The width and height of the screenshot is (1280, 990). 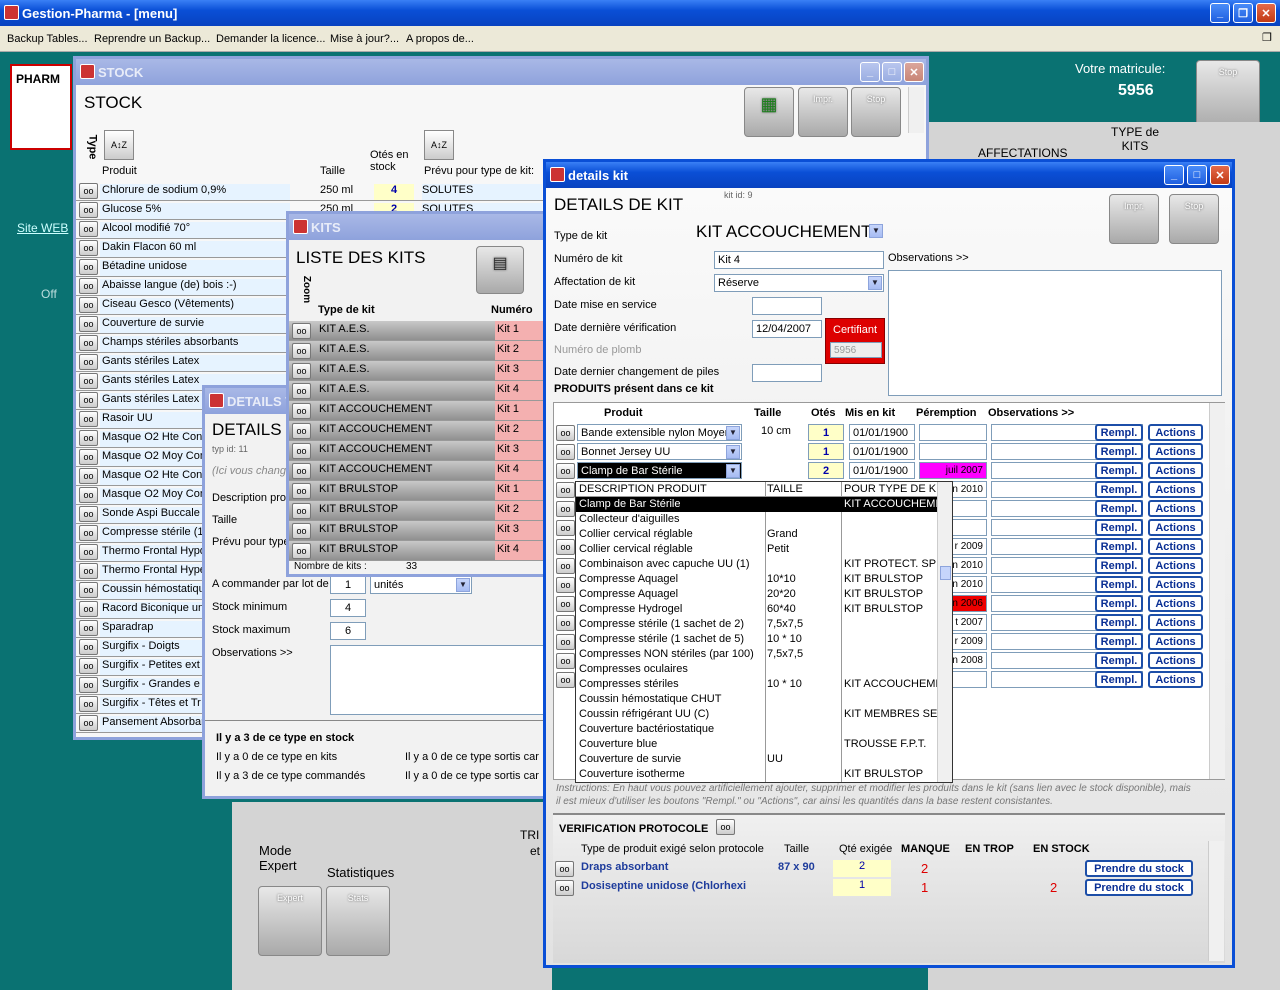 What do you see at coordinates (348, 608) in the screenshot?
I see `stock-min-field: 4` at bounding box center [348, 608].